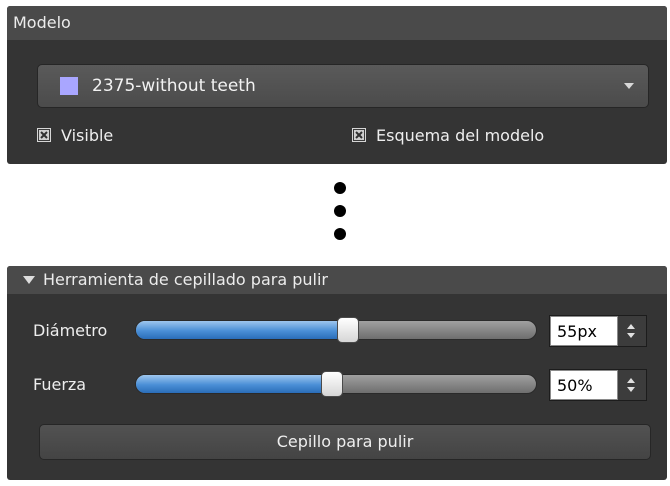 The image size is (670, 486). I want to click on force-slider-fill, so click(234, 384).